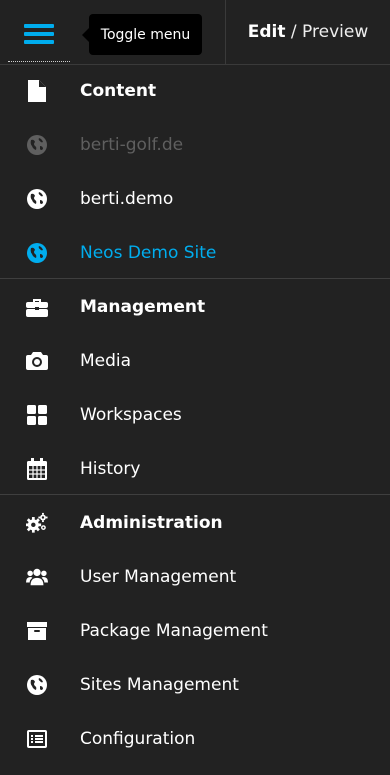 The image size is (390, 775). Describe the element at coordinates (37, 577) in the screenshot. I see `users-icon` at that location.